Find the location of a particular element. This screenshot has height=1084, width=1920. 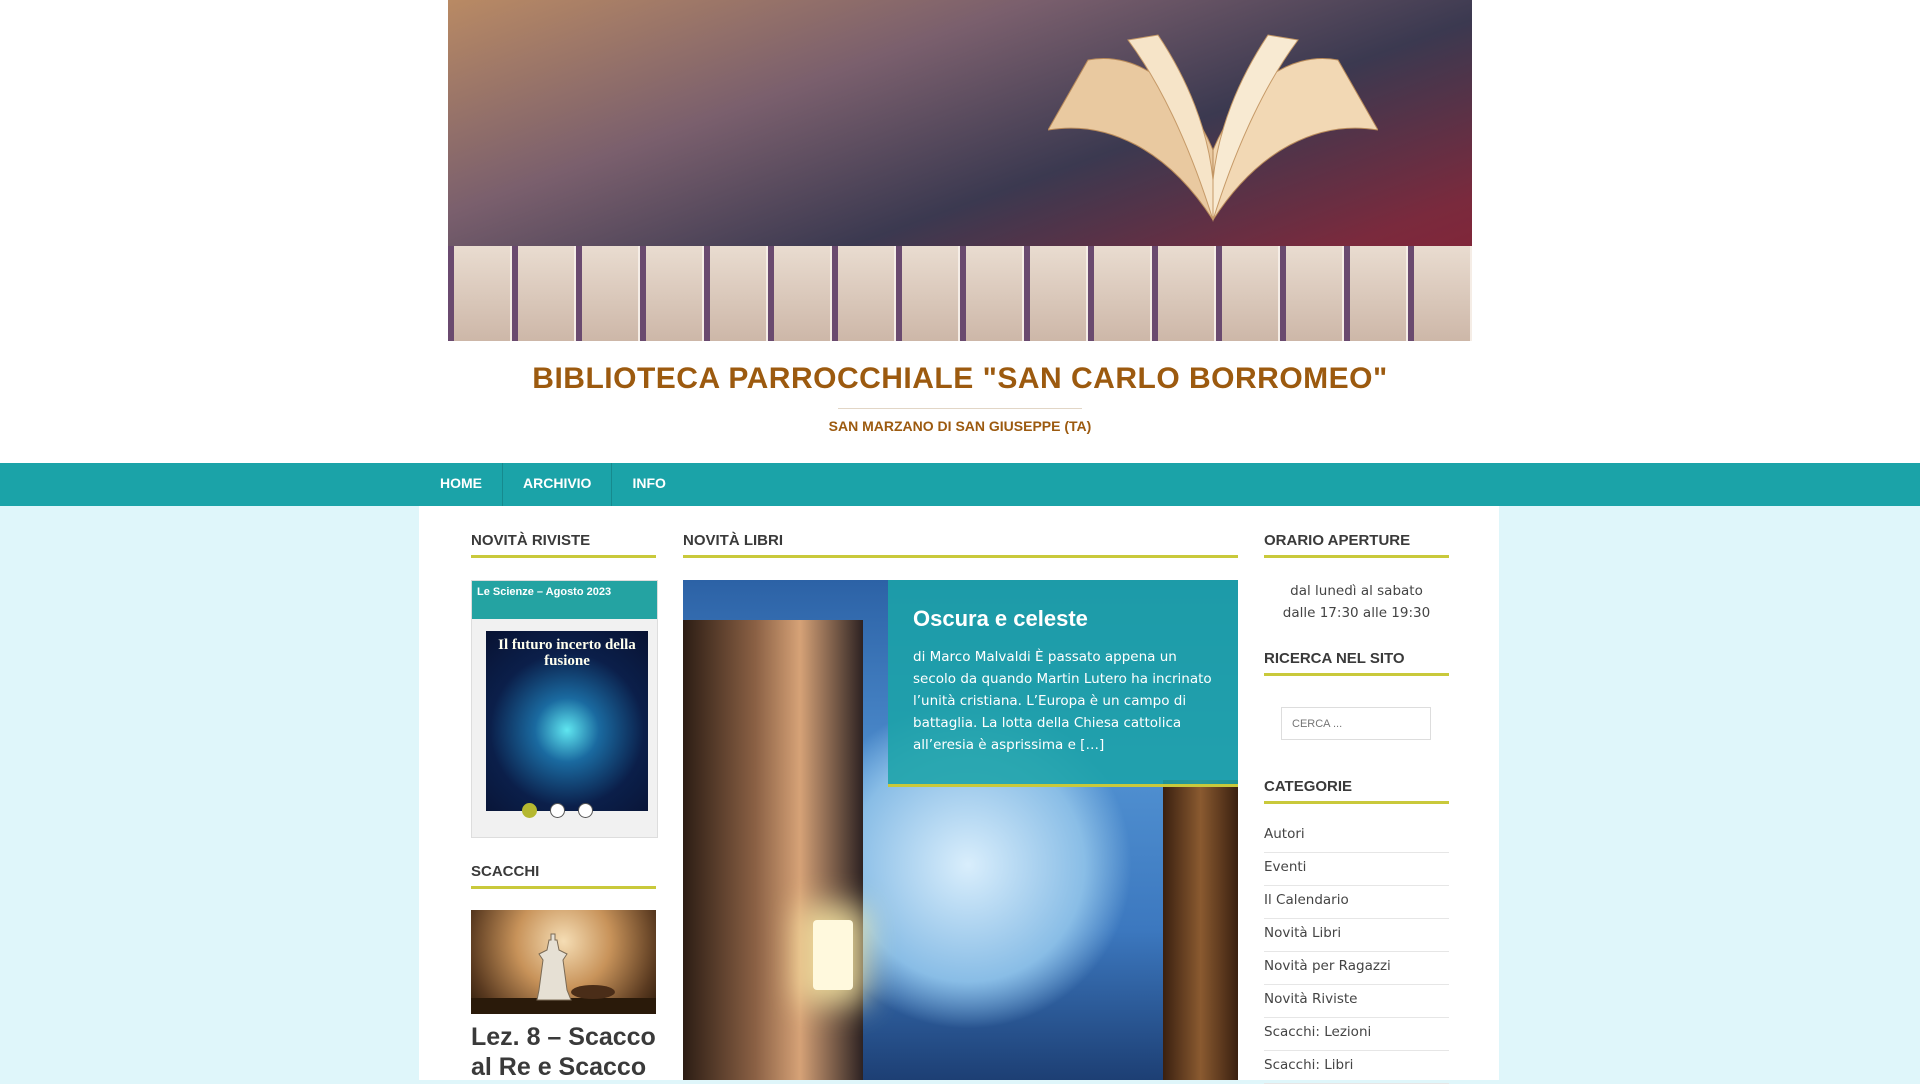

chess-post-title: Lez. 8 – Scacco al Re e Scacco is located at coordinates (563, 1052).